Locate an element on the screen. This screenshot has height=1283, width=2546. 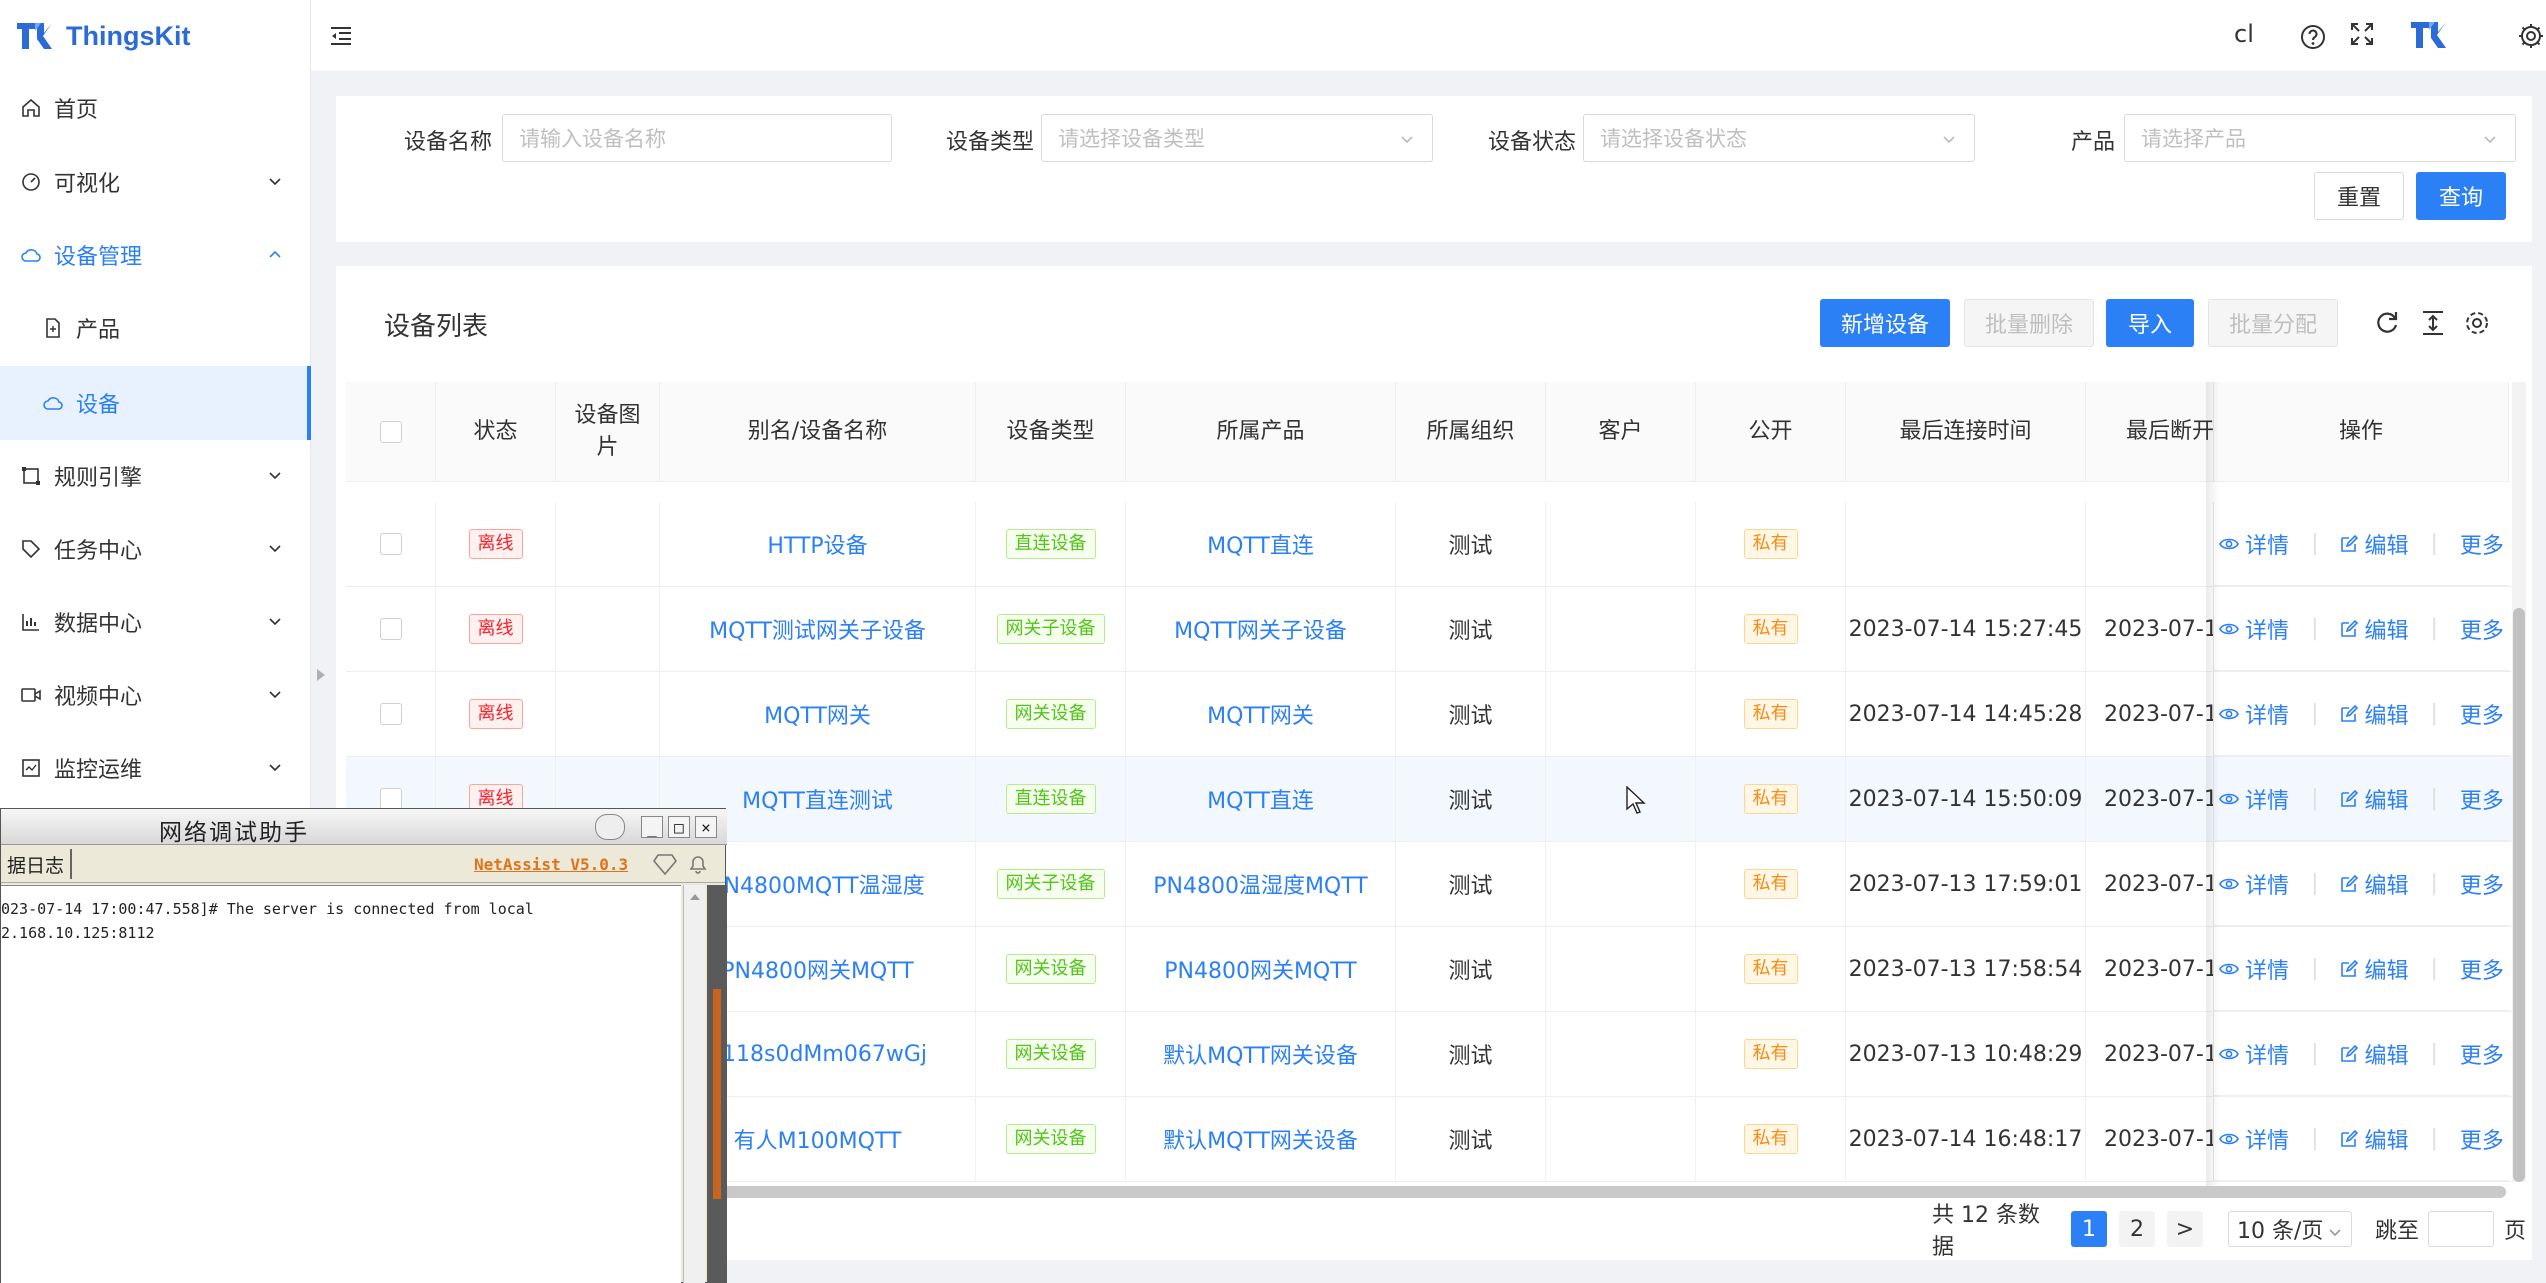
data-log-tab: 据日志 is located at coordinates (37, 864).